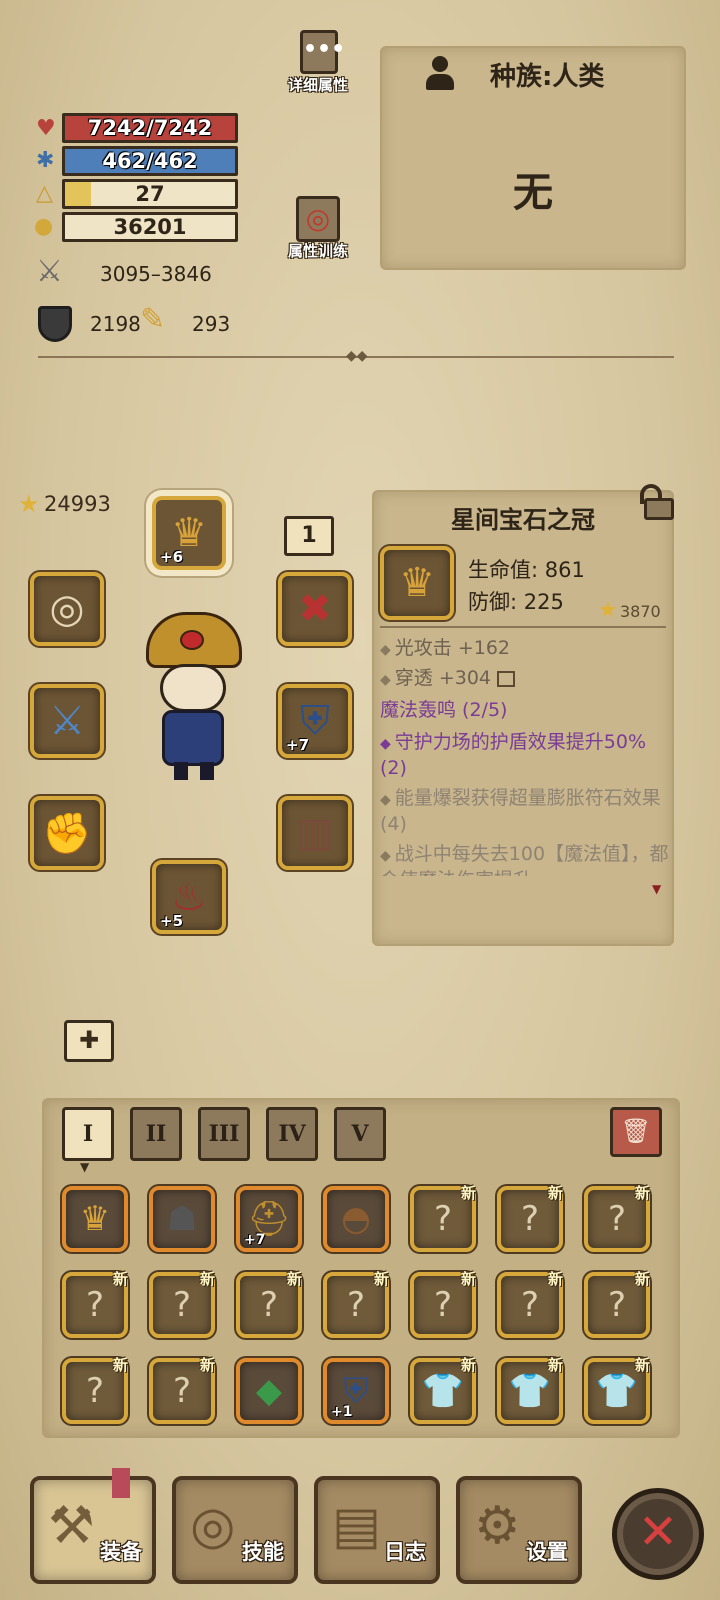  What do you see at coordinates (608, 610) in the screenshot?
I see `item-score-star-icon: ★` at bounding box center [608, 610].